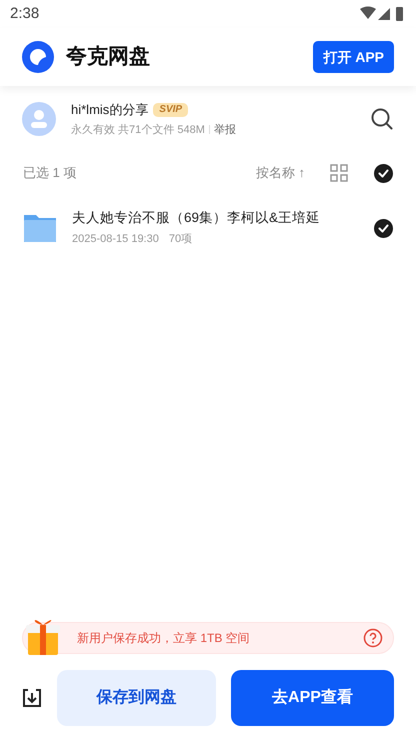 The height and width of the screenshot is (740, 416). What do you see at coordinates (40, 228) in the screenshot?
I see `folder-icon` at bounding box center [40, 228].